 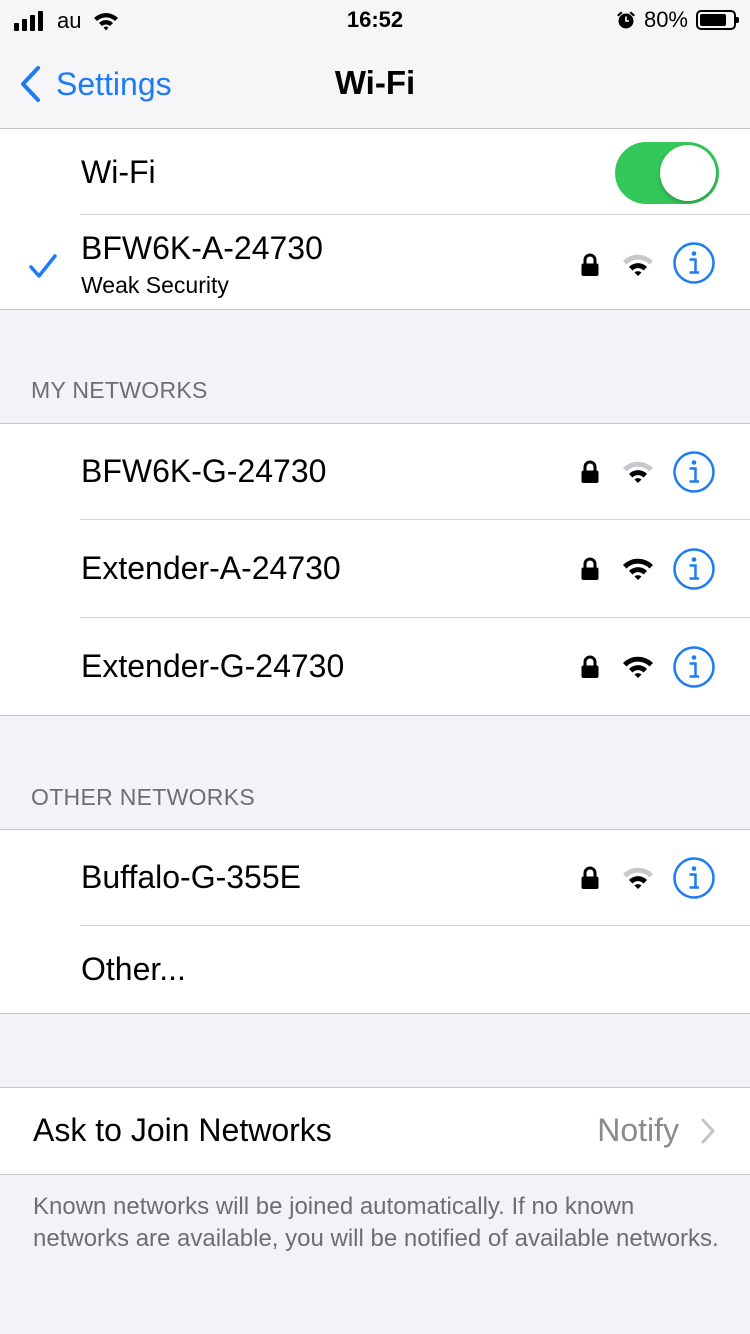 What do you see at coordinates (638, 1130) in the screenshot?
I see `ask-to-join-value: Notify` at bounding box center [638, 1130].